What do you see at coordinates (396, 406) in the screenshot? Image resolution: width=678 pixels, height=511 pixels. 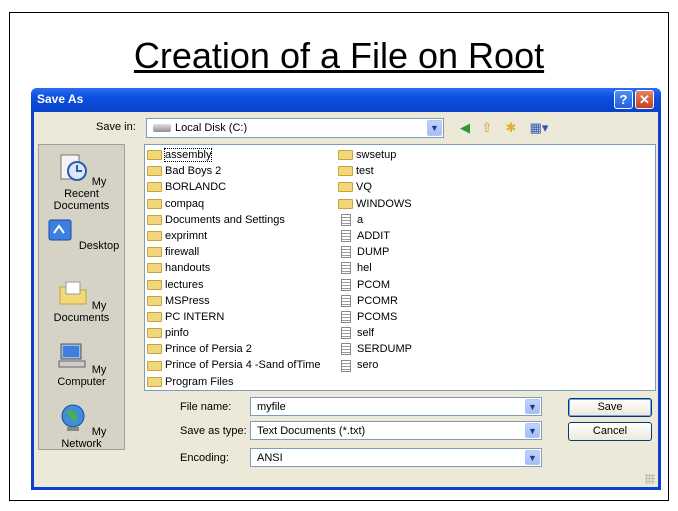 I see `file-name-field: myfile ▼` at bounding box center [396, 406].